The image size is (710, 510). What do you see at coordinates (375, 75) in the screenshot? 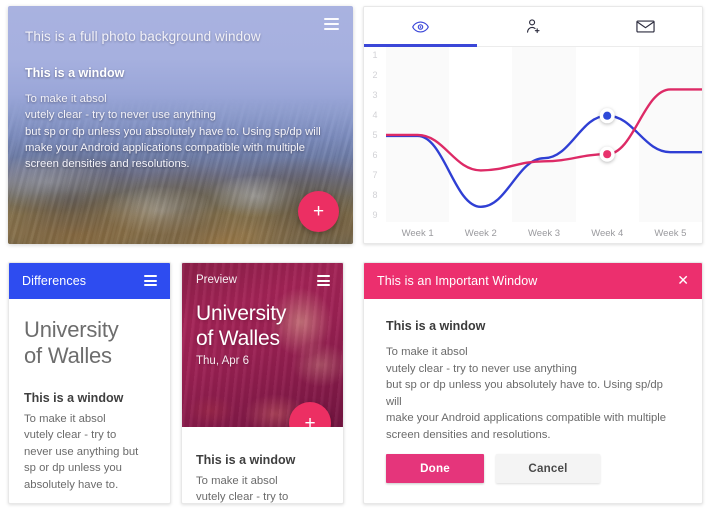
I see `y-tick: 2` at bounding box center [375, 75].